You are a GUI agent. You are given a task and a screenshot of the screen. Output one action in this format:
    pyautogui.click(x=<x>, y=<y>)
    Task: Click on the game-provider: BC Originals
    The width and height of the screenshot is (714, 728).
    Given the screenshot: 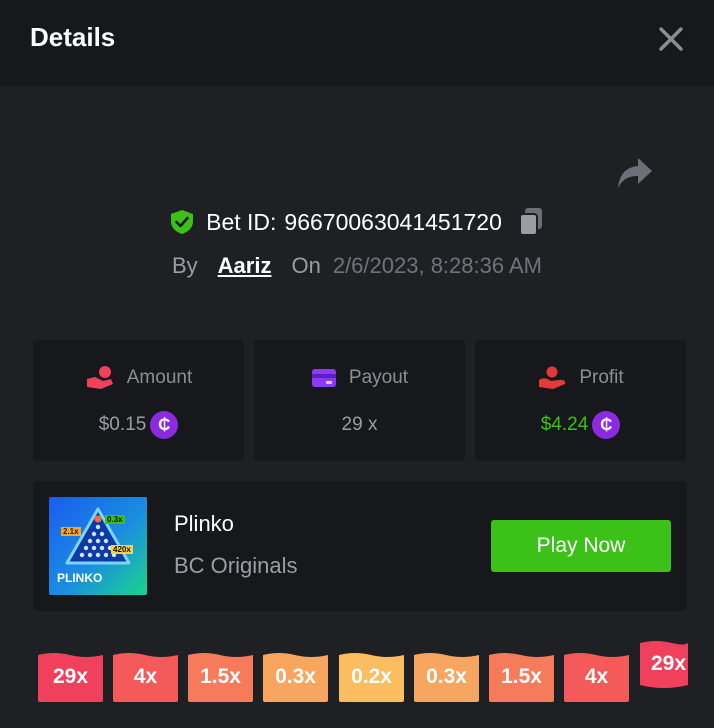 What is the action you would take?
    pyautogui.click(x=236, y=565)
    